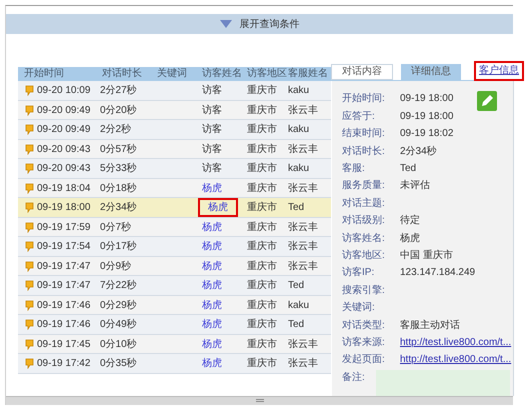 The image size is (532, 415). I want to click on duration: 2分34秒, so click(118, 208).